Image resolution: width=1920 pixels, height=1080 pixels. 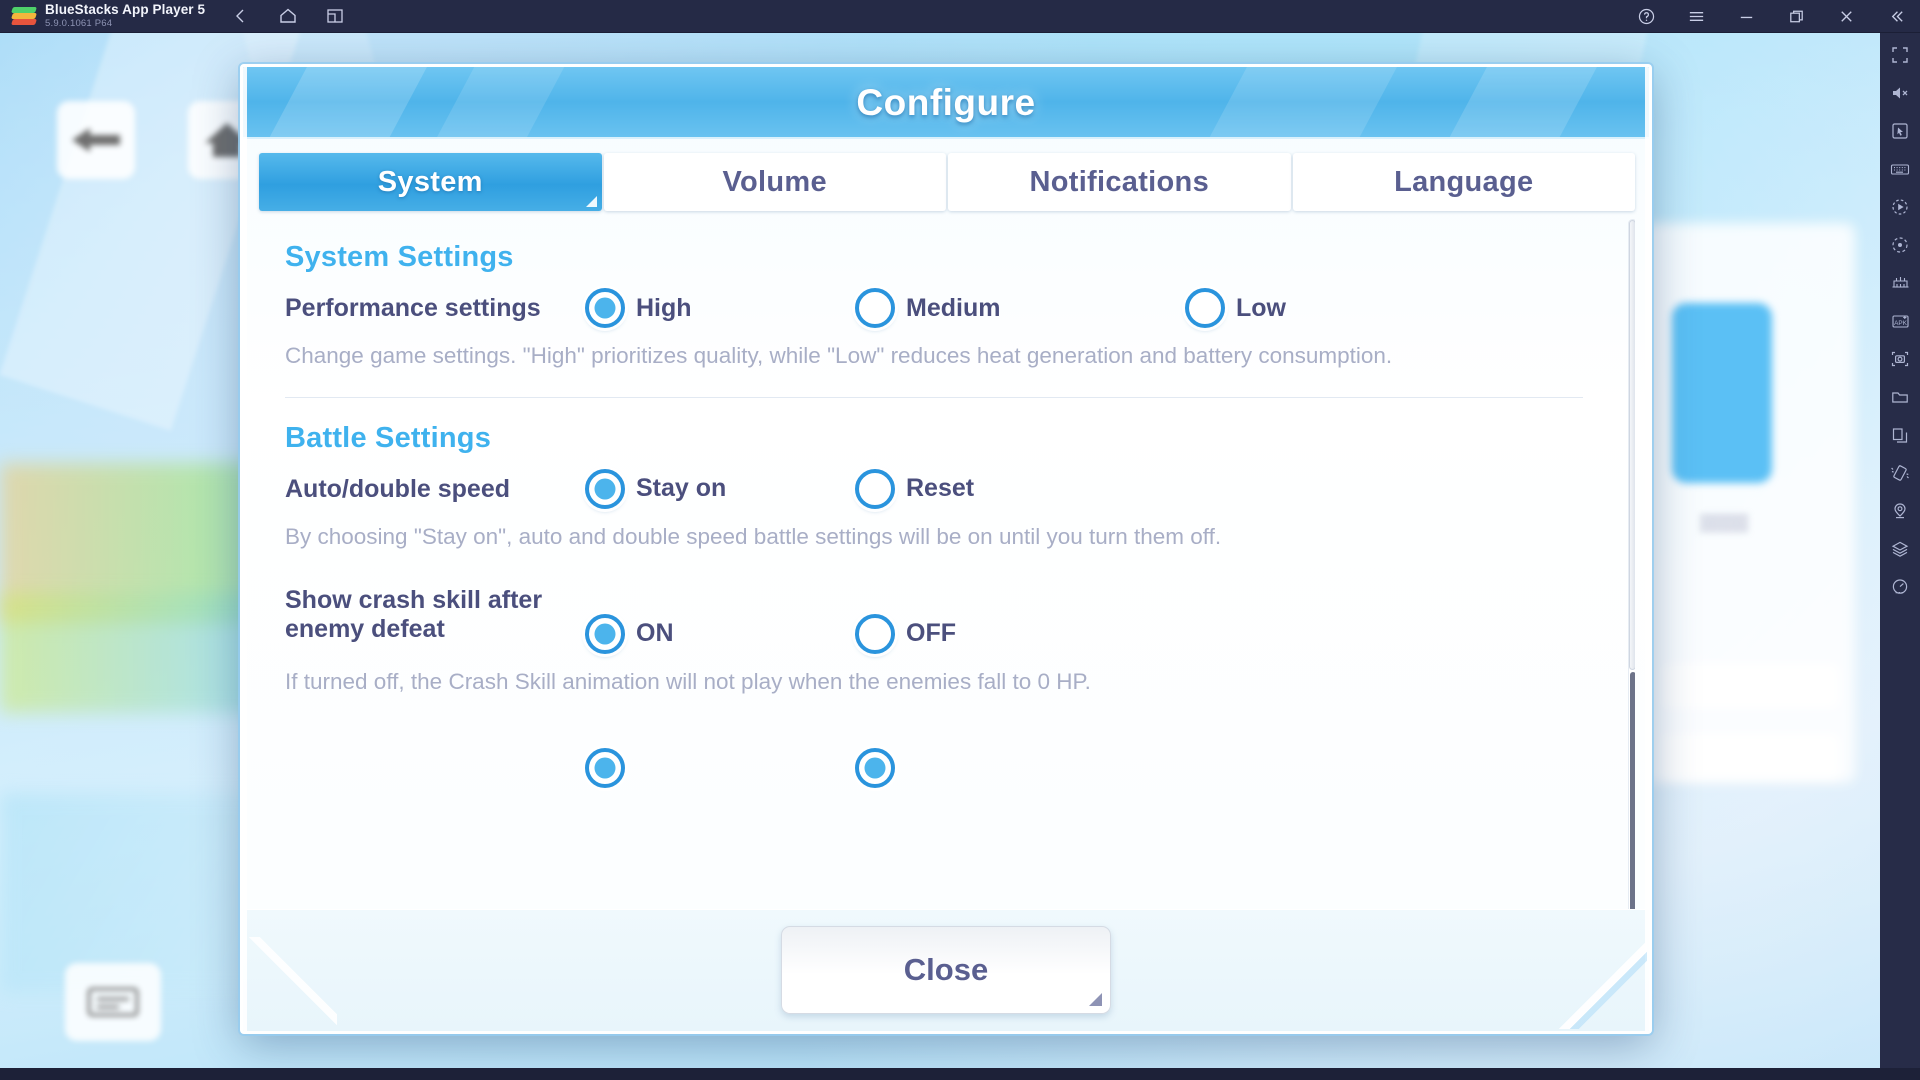 I want to click on tab-language: Language, so click(x=1463, y=182).